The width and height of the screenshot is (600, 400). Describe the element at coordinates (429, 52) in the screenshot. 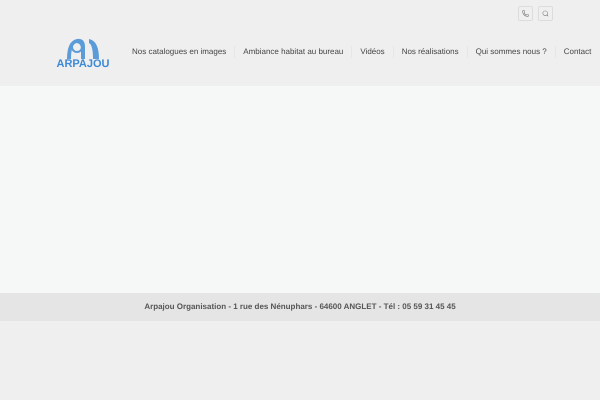

I see `nav-link: Nos réalisations` at that location.